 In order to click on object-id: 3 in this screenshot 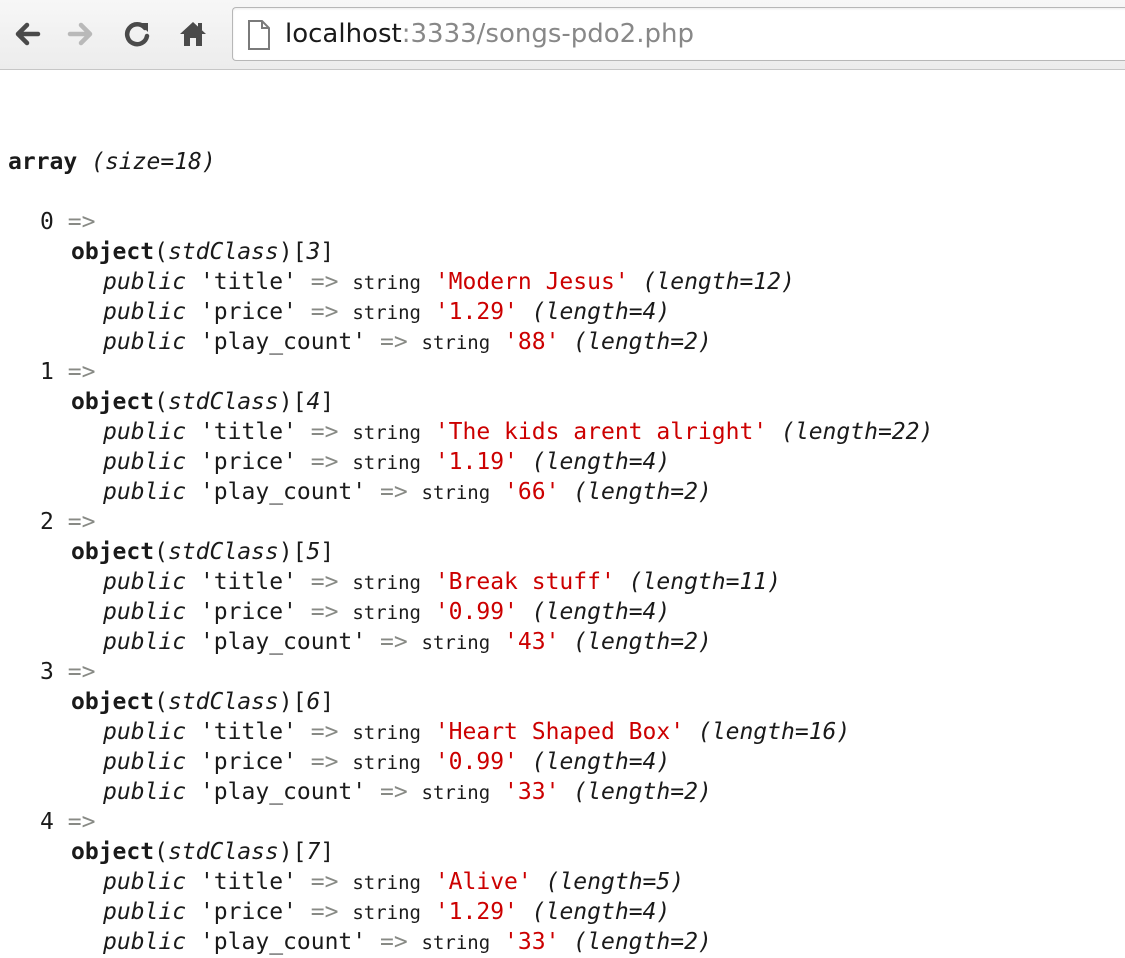, I will do `click(313, 252)`.